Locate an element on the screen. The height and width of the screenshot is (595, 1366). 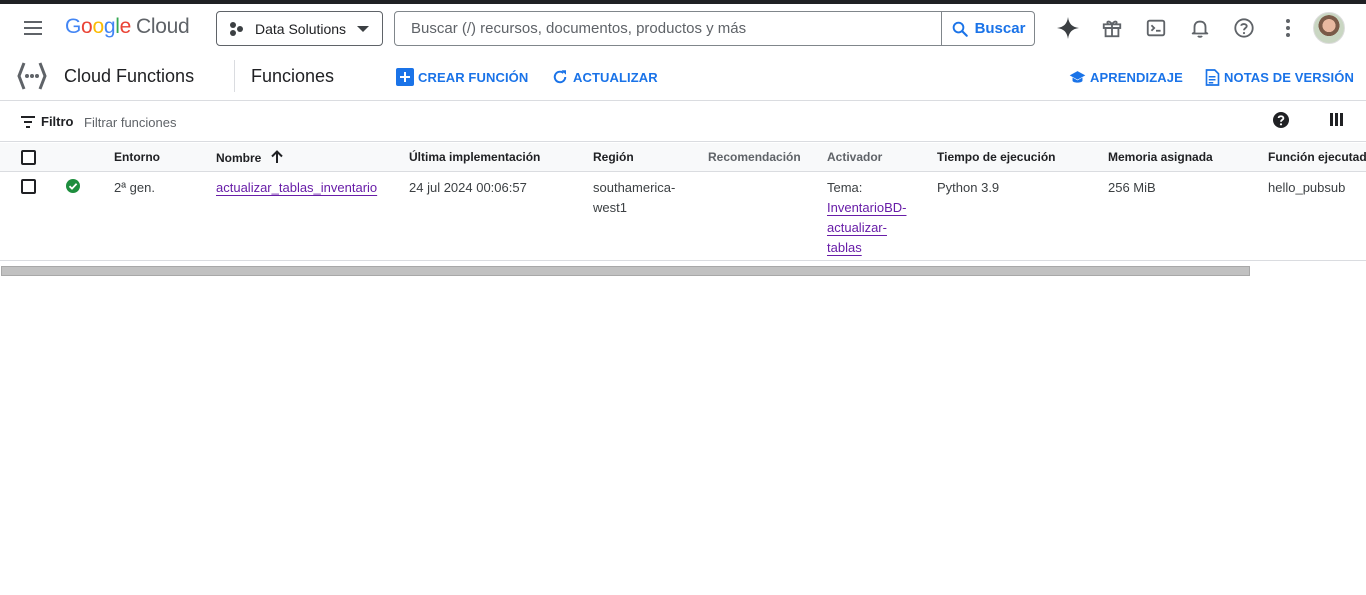
function-name-link: actualizar_tablas_inventario is located at coordinates (296, 188).